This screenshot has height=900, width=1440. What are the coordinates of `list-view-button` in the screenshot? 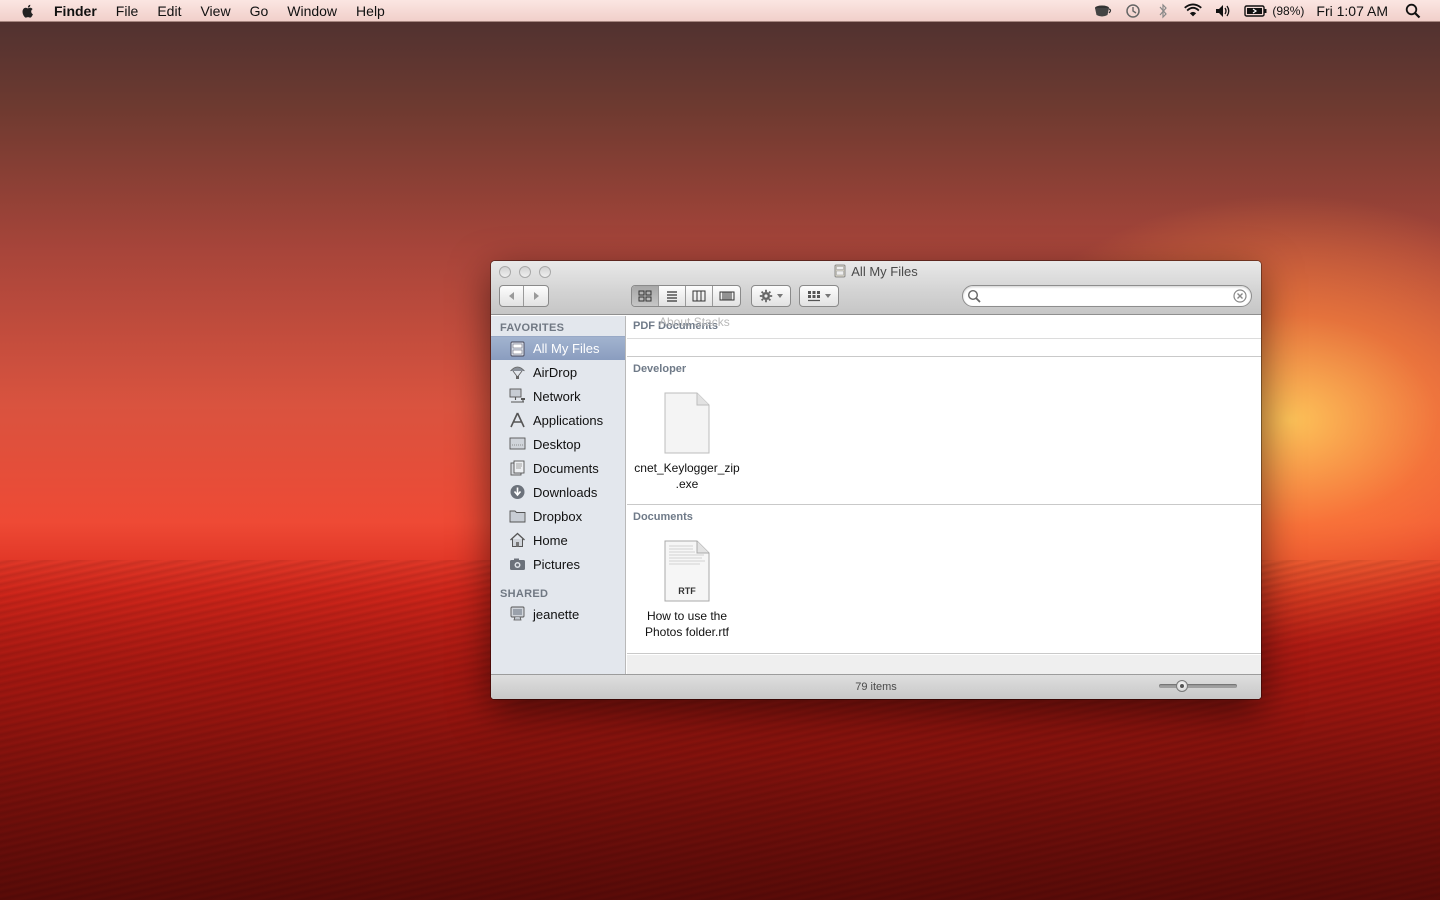 It's located at (672, 296).